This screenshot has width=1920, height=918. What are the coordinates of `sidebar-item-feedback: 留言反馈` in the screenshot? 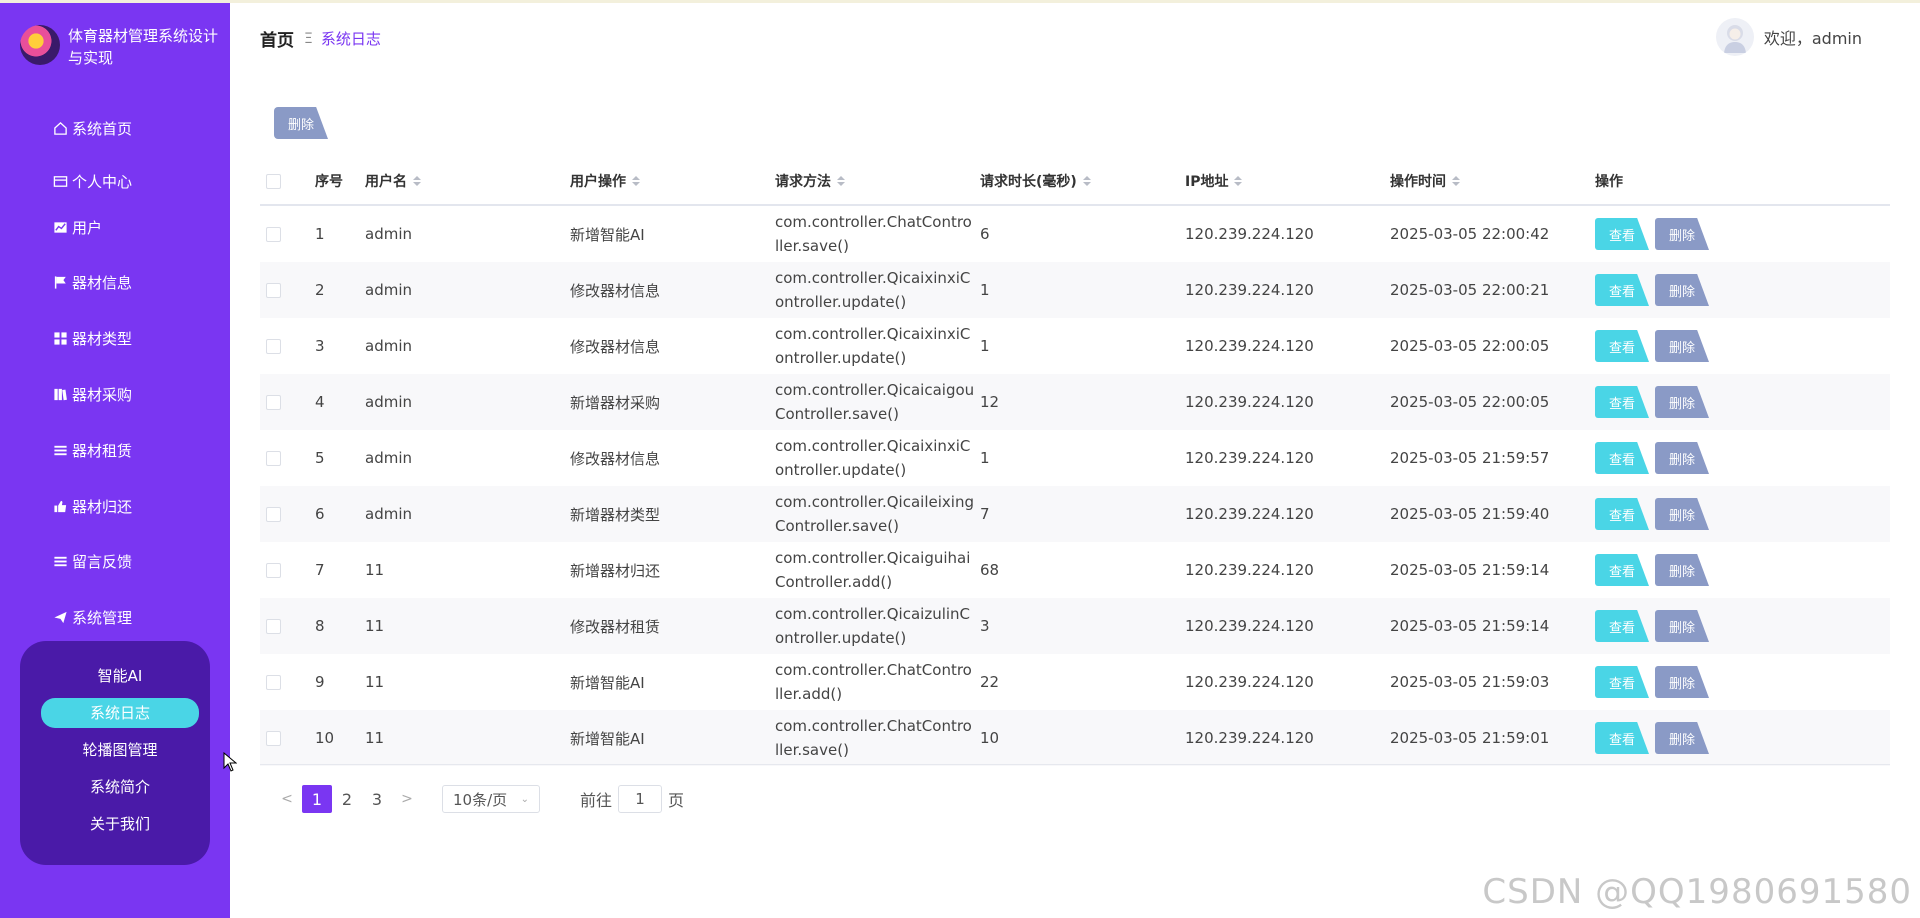 It's located at (92, 561).